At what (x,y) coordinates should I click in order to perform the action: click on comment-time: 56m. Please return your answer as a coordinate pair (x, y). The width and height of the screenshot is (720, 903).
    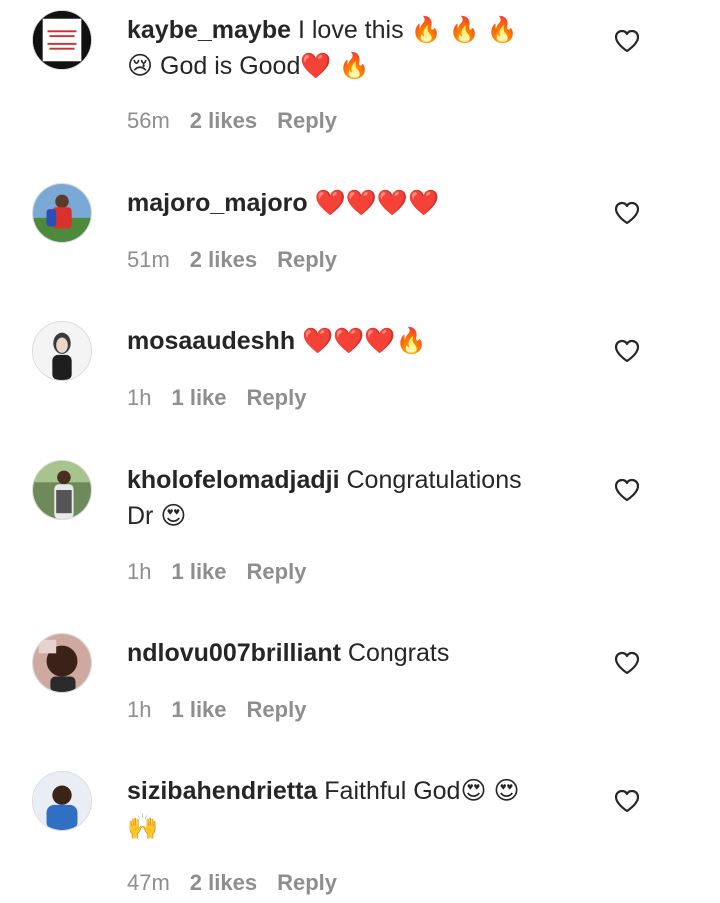
    Looking at the image, I should click on (148, 120).